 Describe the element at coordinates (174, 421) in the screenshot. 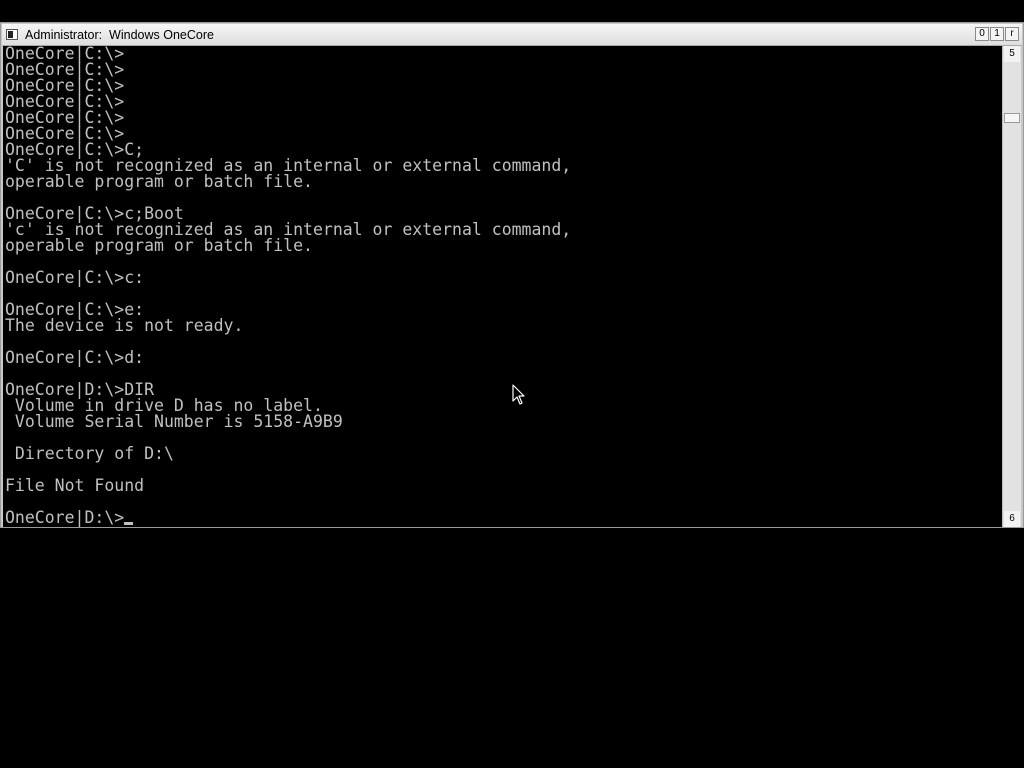

I see `console-line: Volume Serial Number is 5158-A9B9` at that location.